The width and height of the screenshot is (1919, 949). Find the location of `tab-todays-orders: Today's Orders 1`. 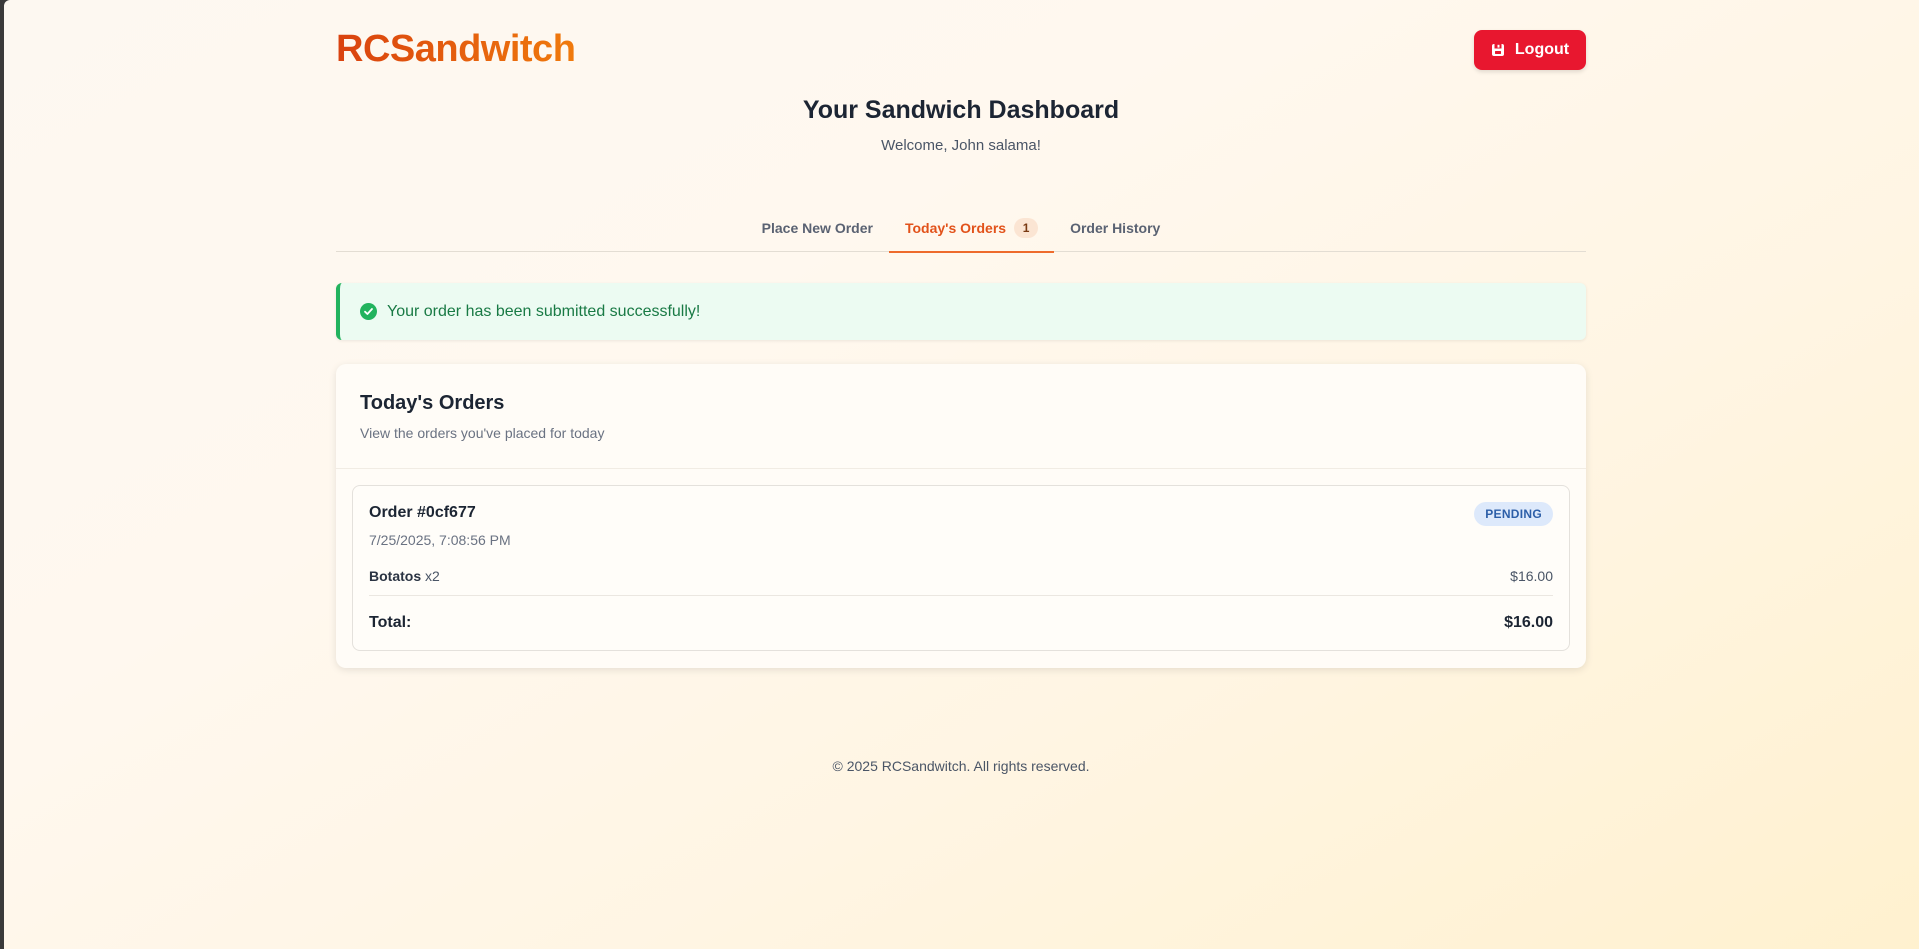

tab-todays-orders: Today's Orders 1 is located at coordinates (971, 228).